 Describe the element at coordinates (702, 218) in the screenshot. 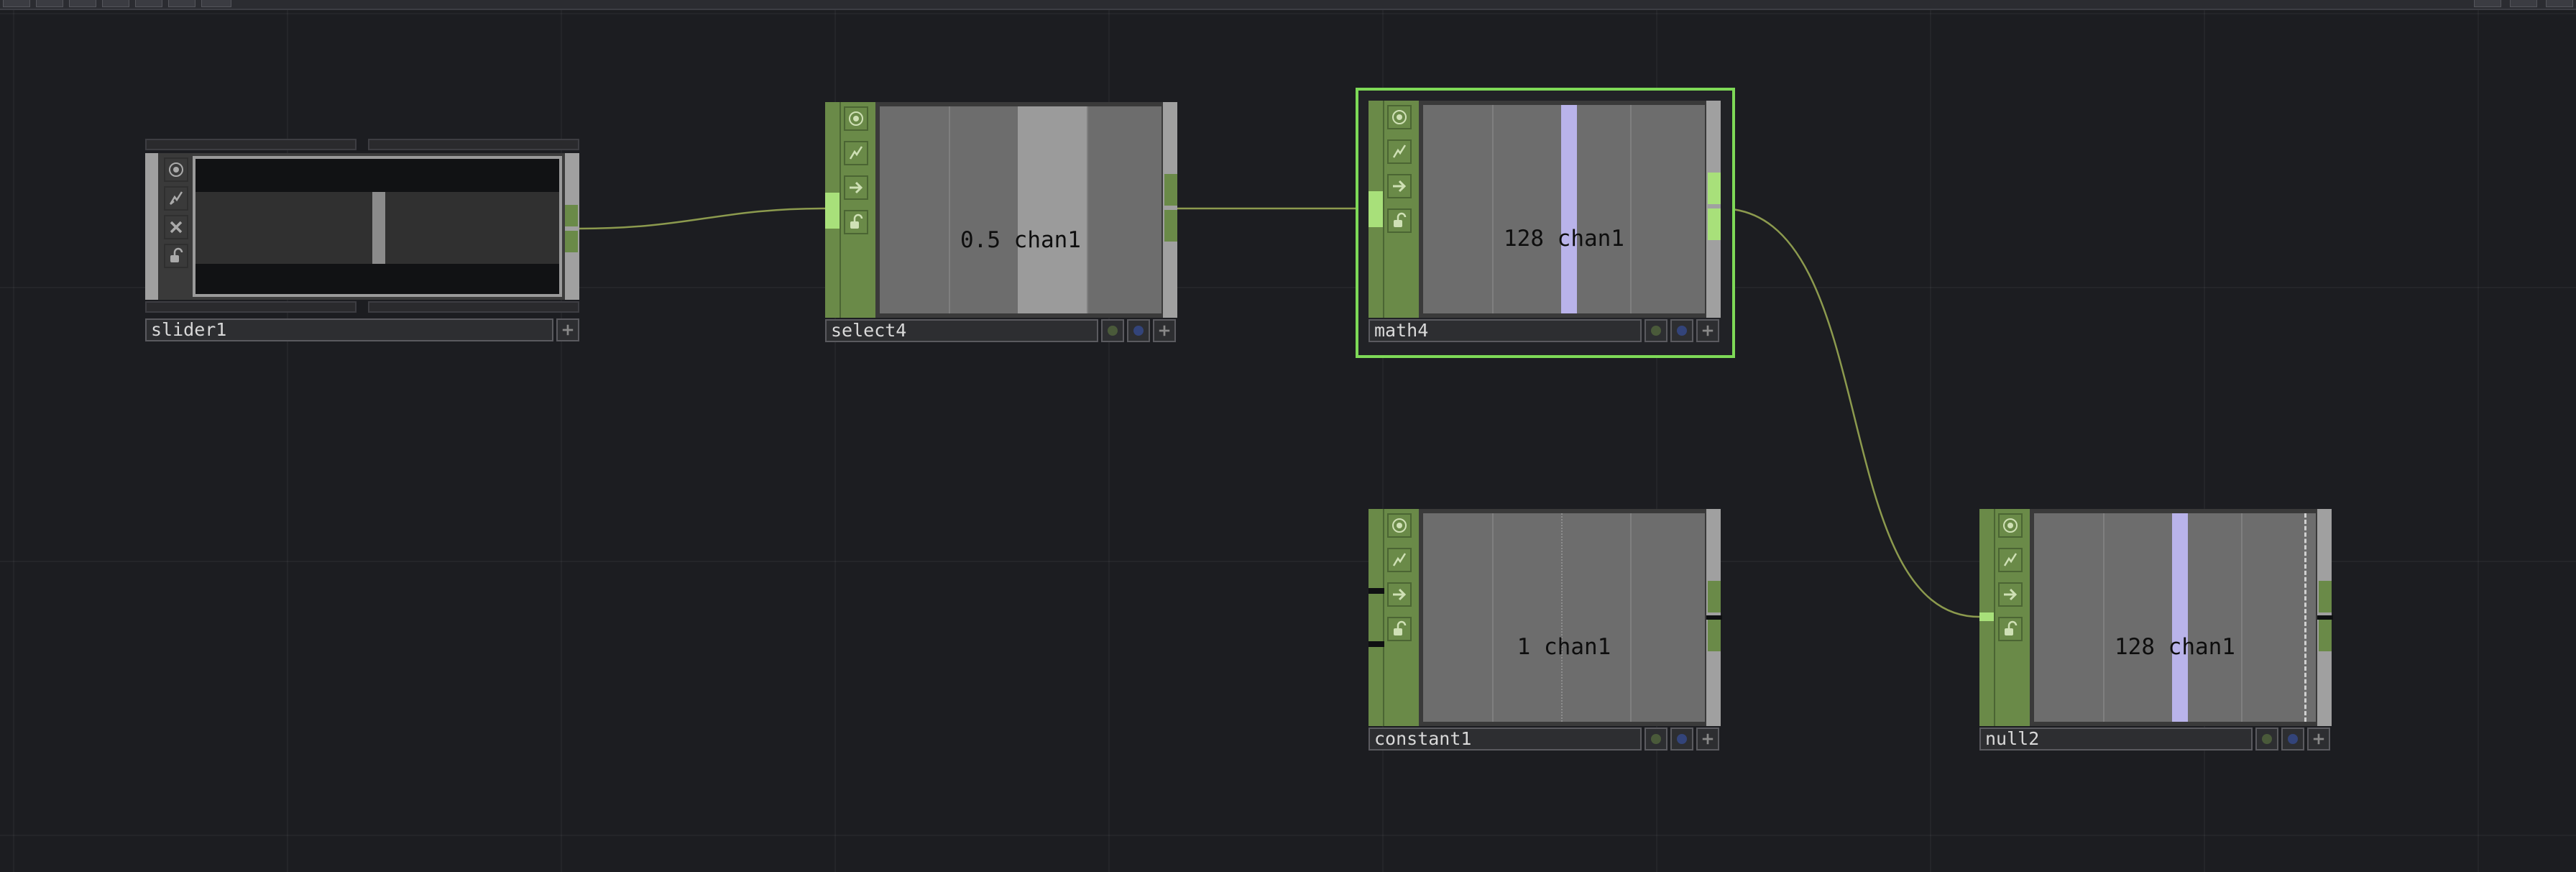

I see `wire-slider1-select4` at that location.